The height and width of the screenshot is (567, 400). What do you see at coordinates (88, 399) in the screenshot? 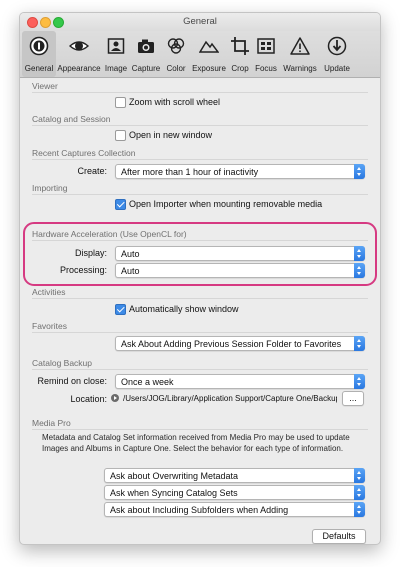
I see `location-label: Location:` at bounding box center [88, 399].